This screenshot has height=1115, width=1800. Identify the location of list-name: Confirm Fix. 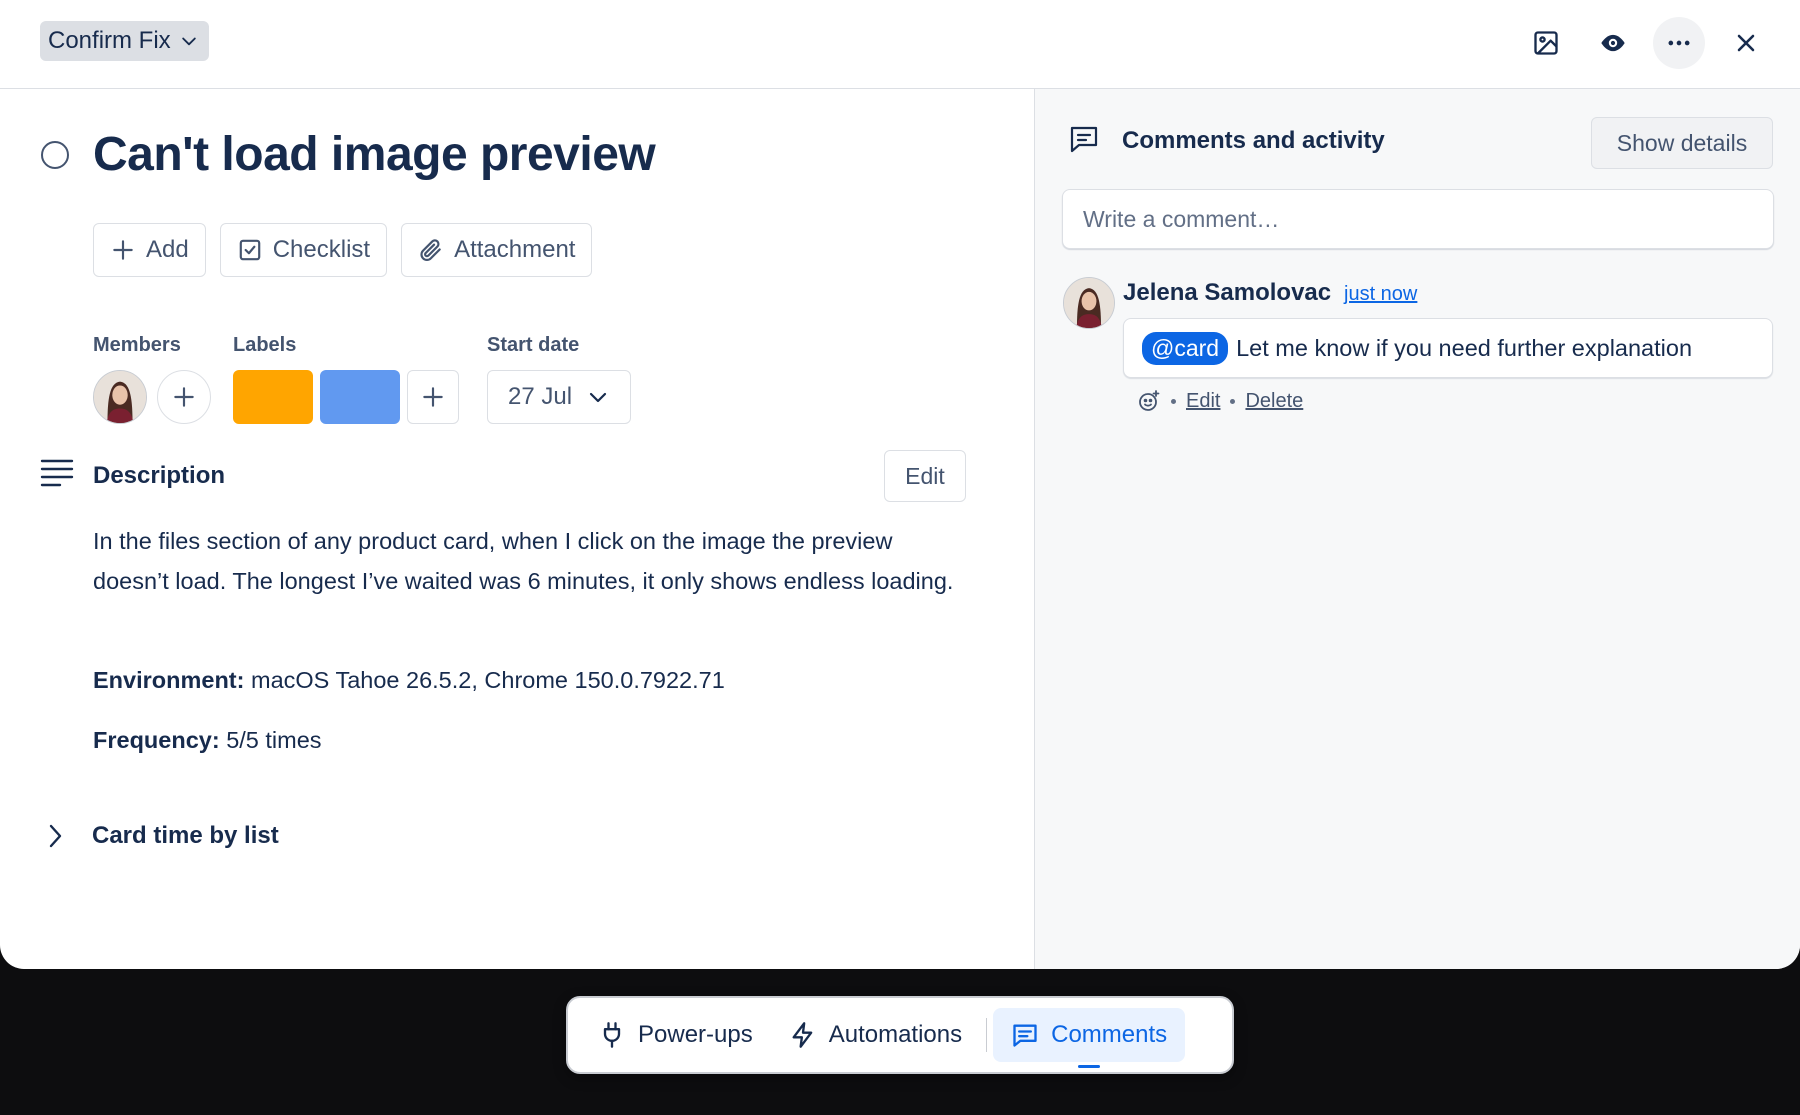
(109, 40).